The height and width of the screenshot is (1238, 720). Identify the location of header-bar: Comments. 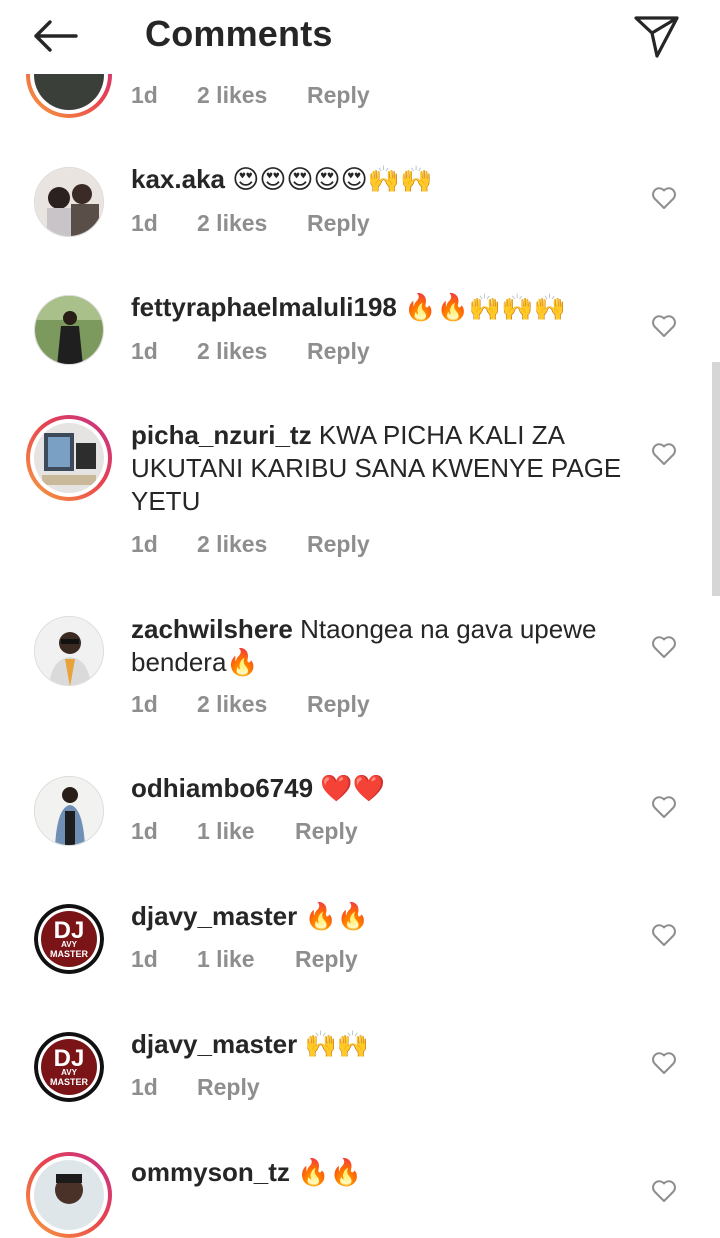
(360, 37).